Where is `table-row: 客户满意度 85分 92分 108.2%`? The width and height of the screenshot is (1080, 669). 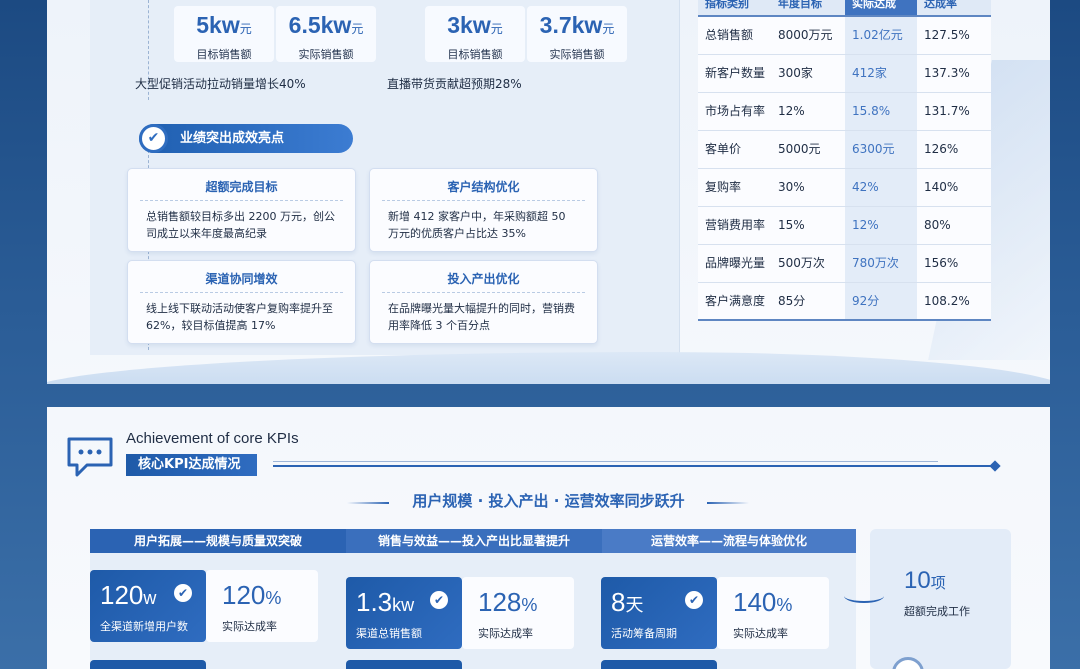 table-row: 客户满意度 85分 92分 108.2% is located at coordinates (844, 302).